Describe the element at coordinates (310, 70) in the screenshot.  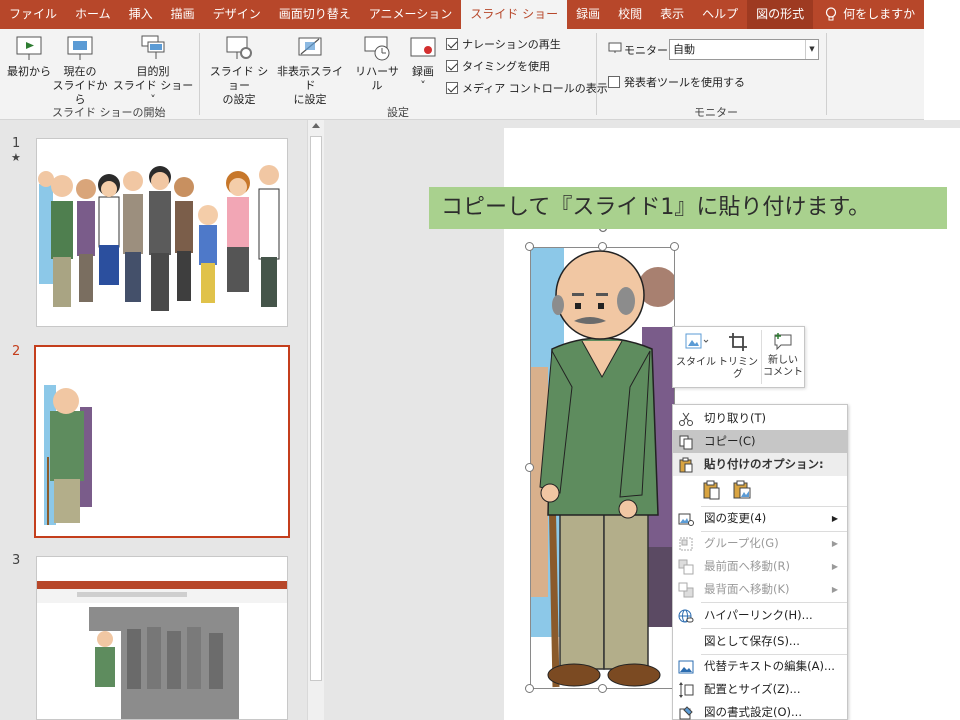
I see `hide-slide-button: 非表示スライド に設定` at that location.